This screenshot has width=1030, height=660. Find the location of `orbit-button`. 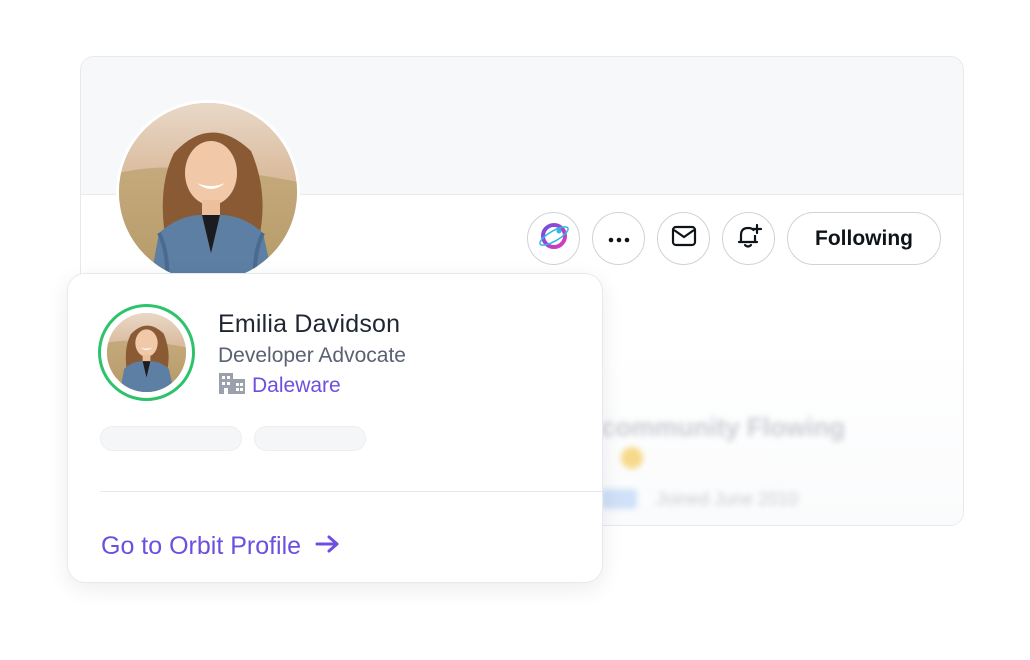

orbit-button is located at coordinates (553, 238).